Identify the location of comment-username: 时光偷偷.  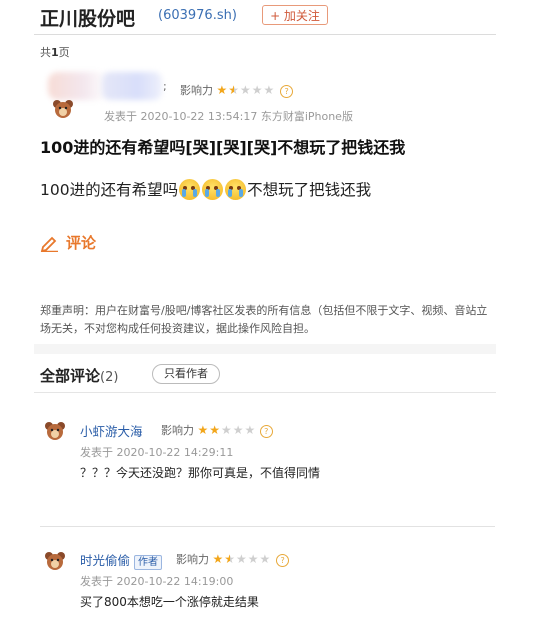
(105, 560).